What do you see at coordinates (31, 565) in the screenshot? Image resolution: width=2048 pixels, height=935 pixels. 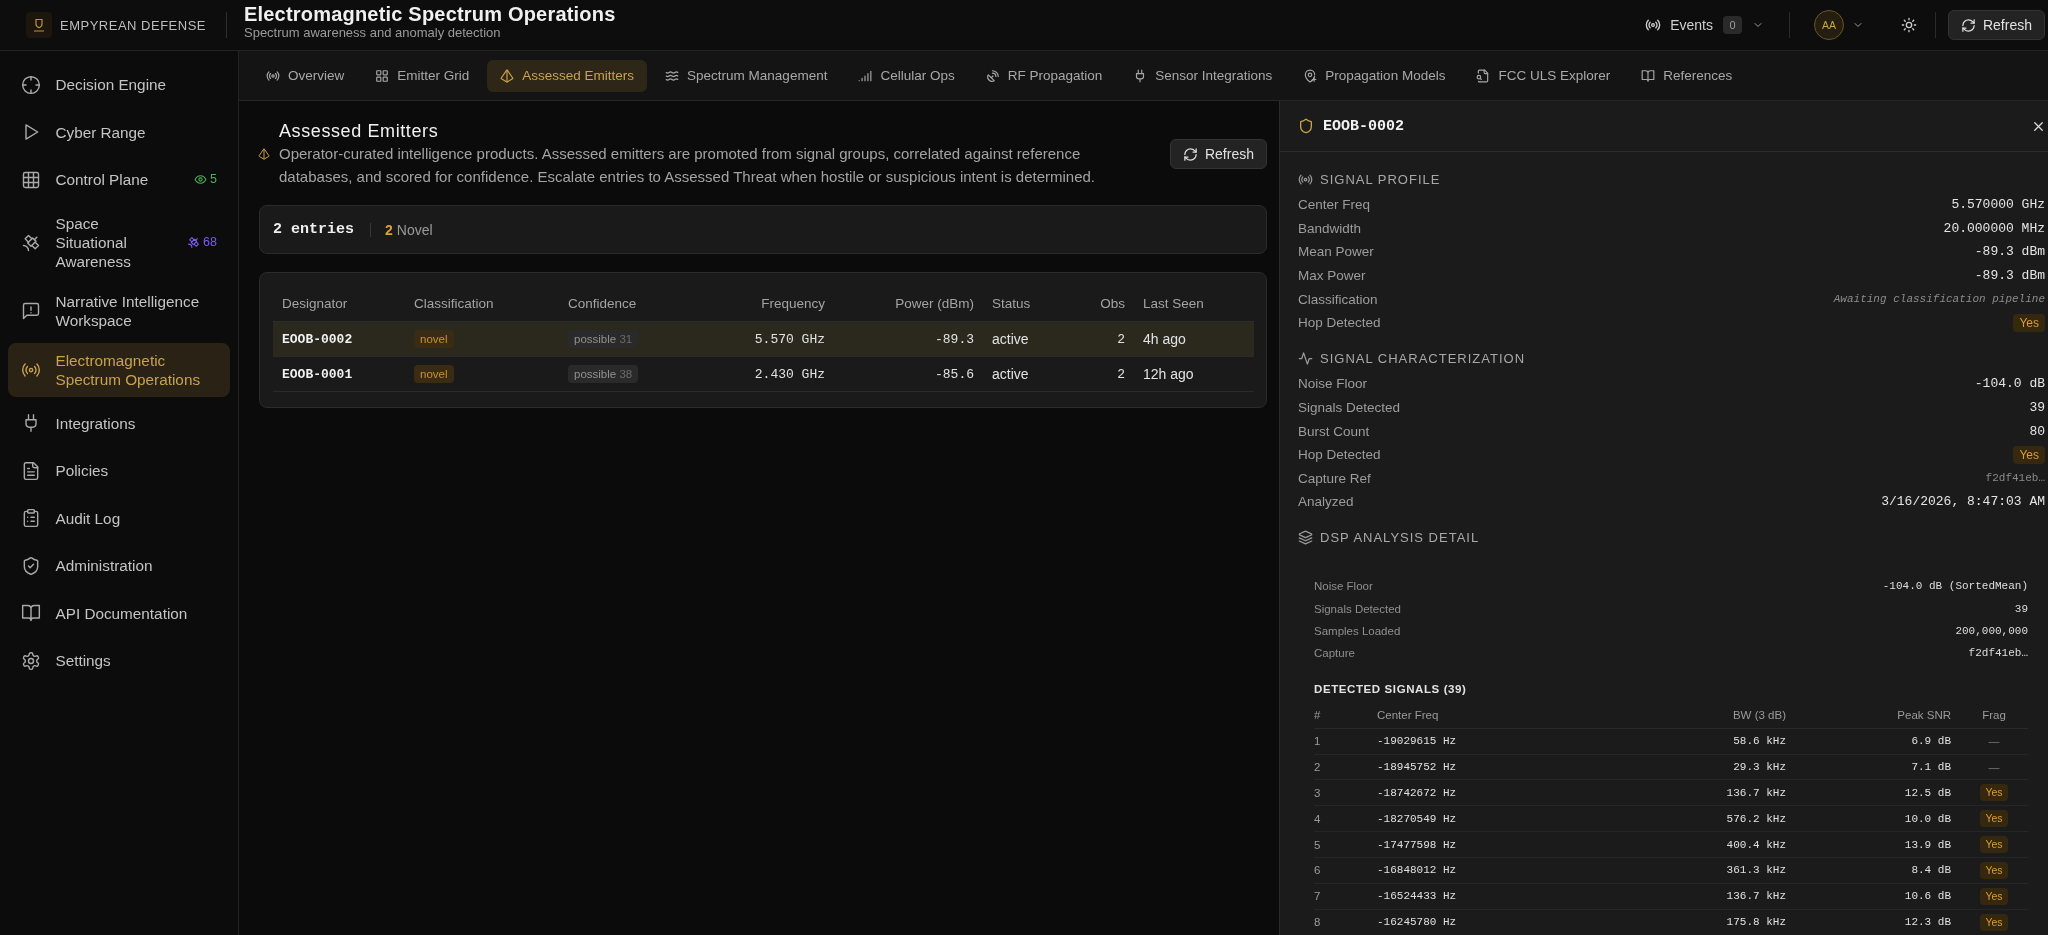 I see `shield-check-icon` at bounding box center [31, 565].